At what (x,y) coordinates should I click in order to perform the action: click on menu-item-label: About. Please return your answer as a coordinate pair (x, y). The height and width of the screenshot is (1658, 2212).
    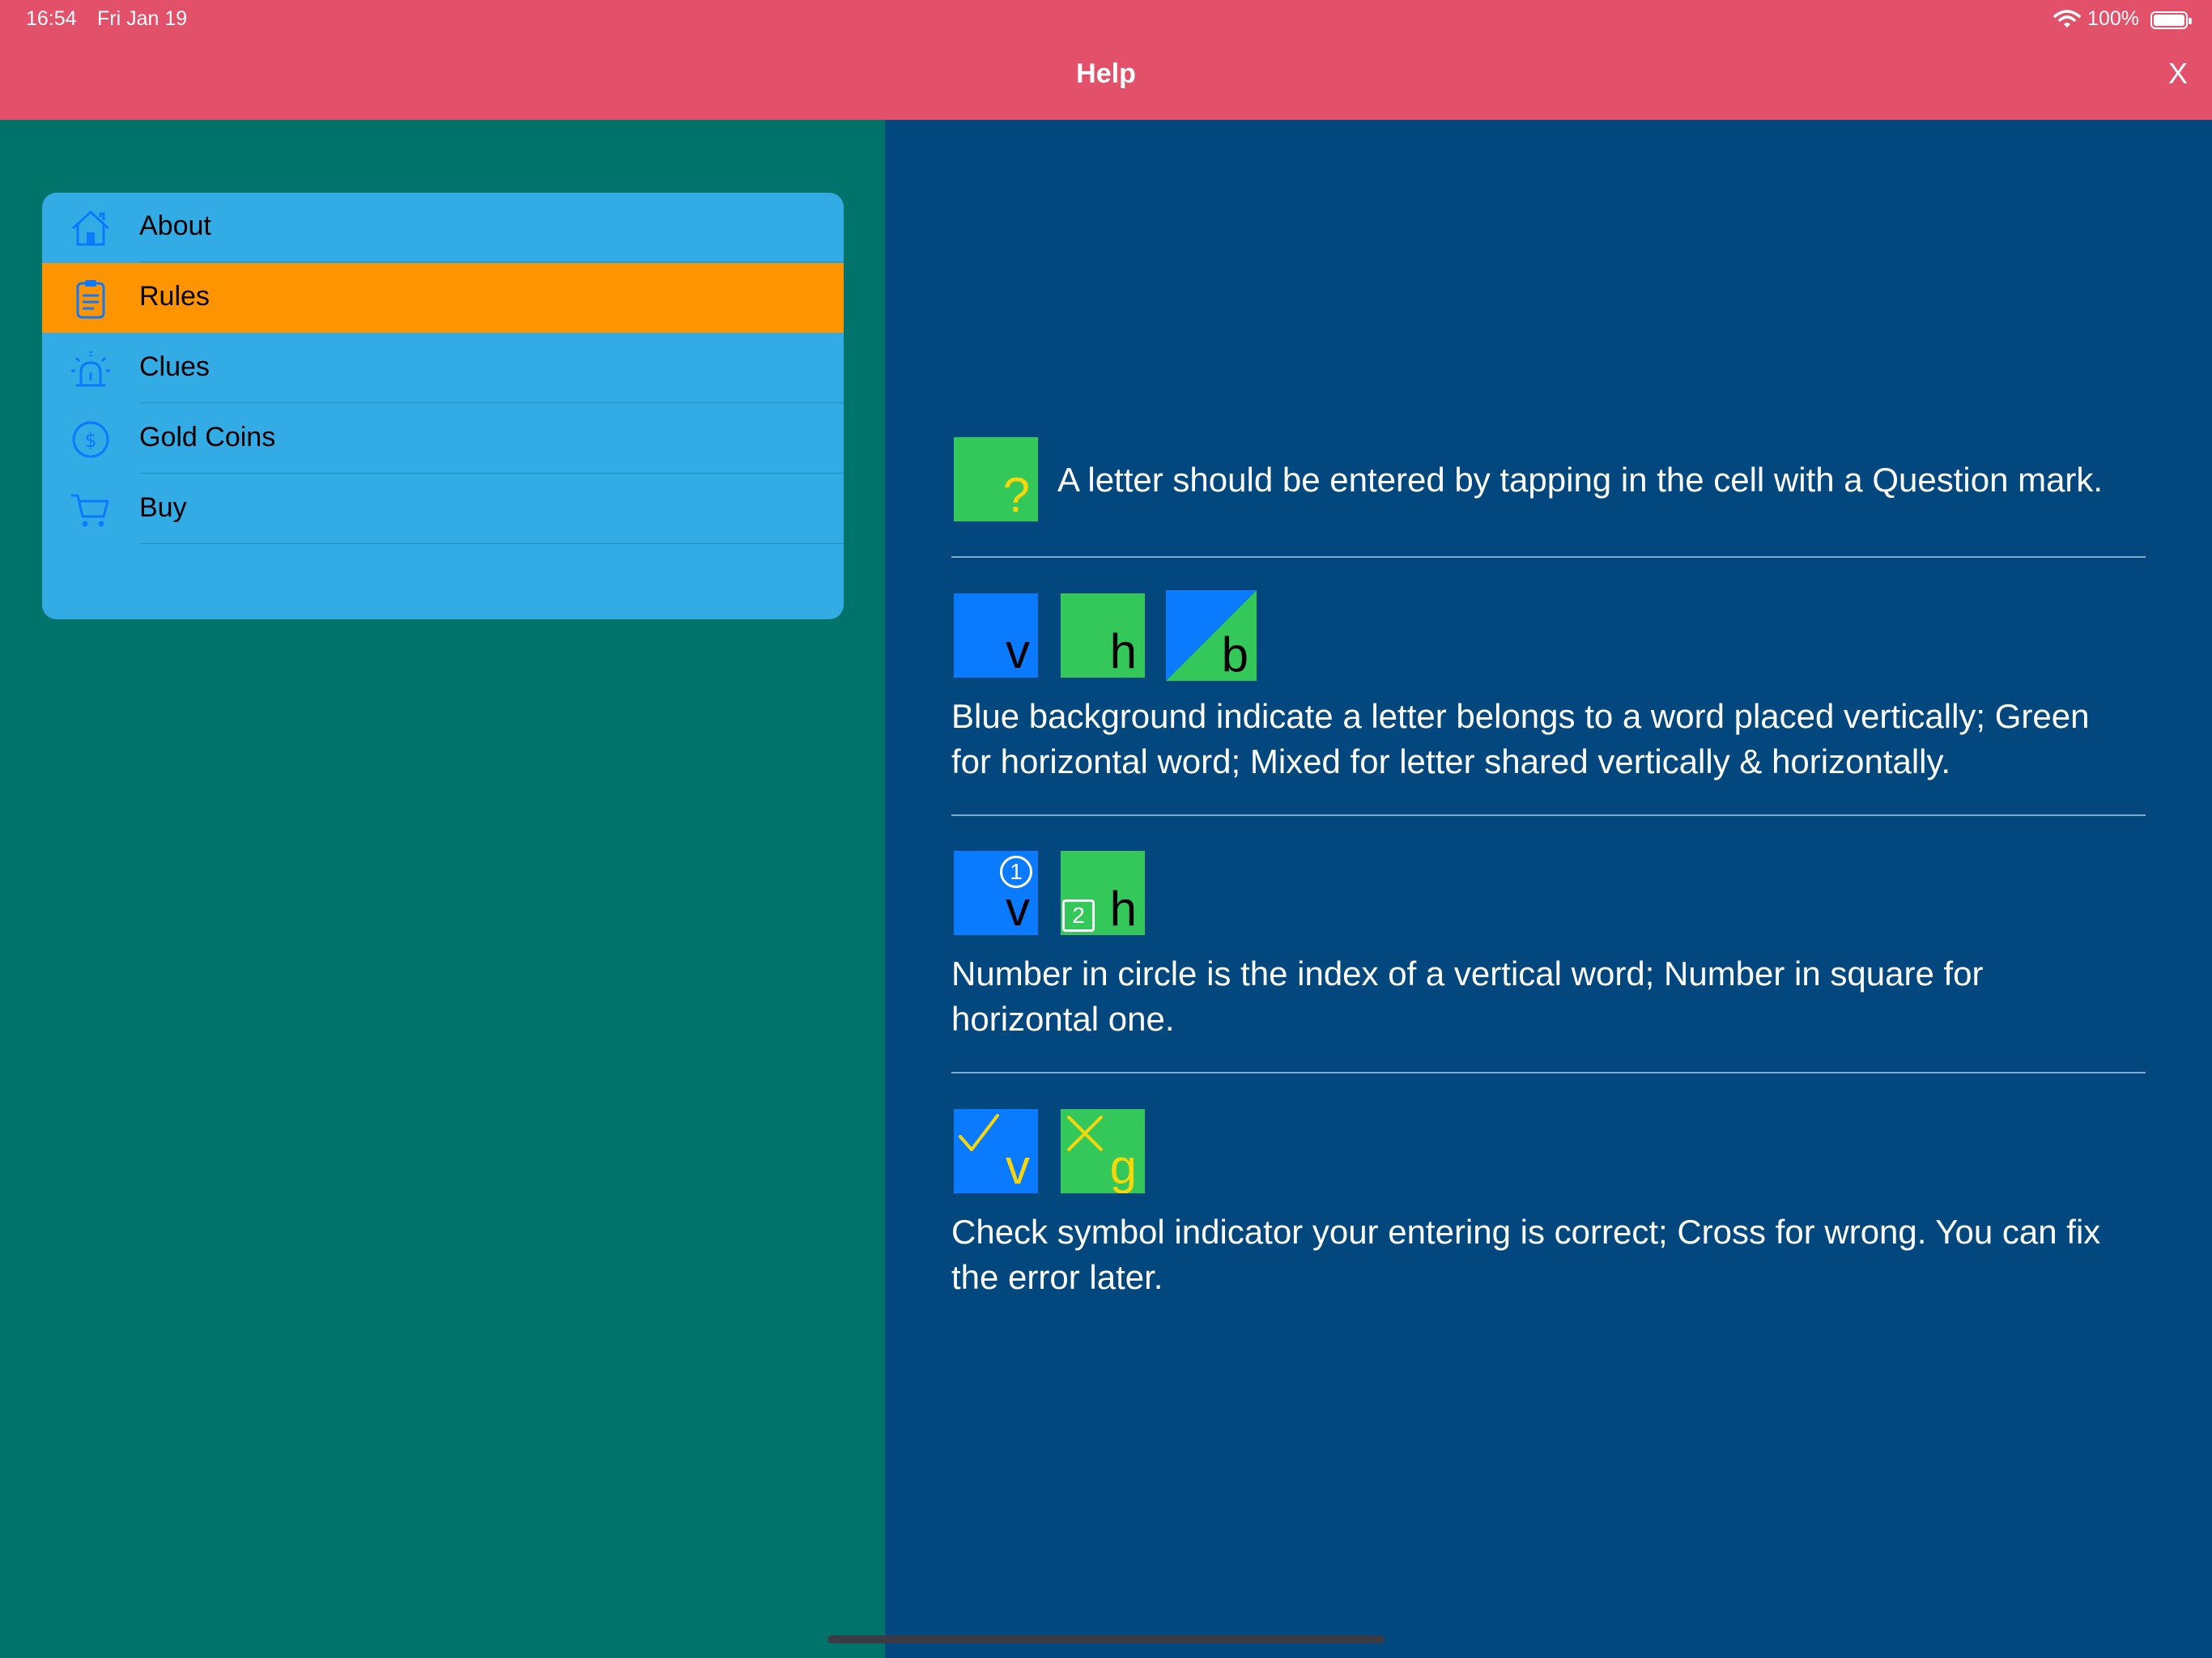
    Looking at the image, I should click on (175, 225).